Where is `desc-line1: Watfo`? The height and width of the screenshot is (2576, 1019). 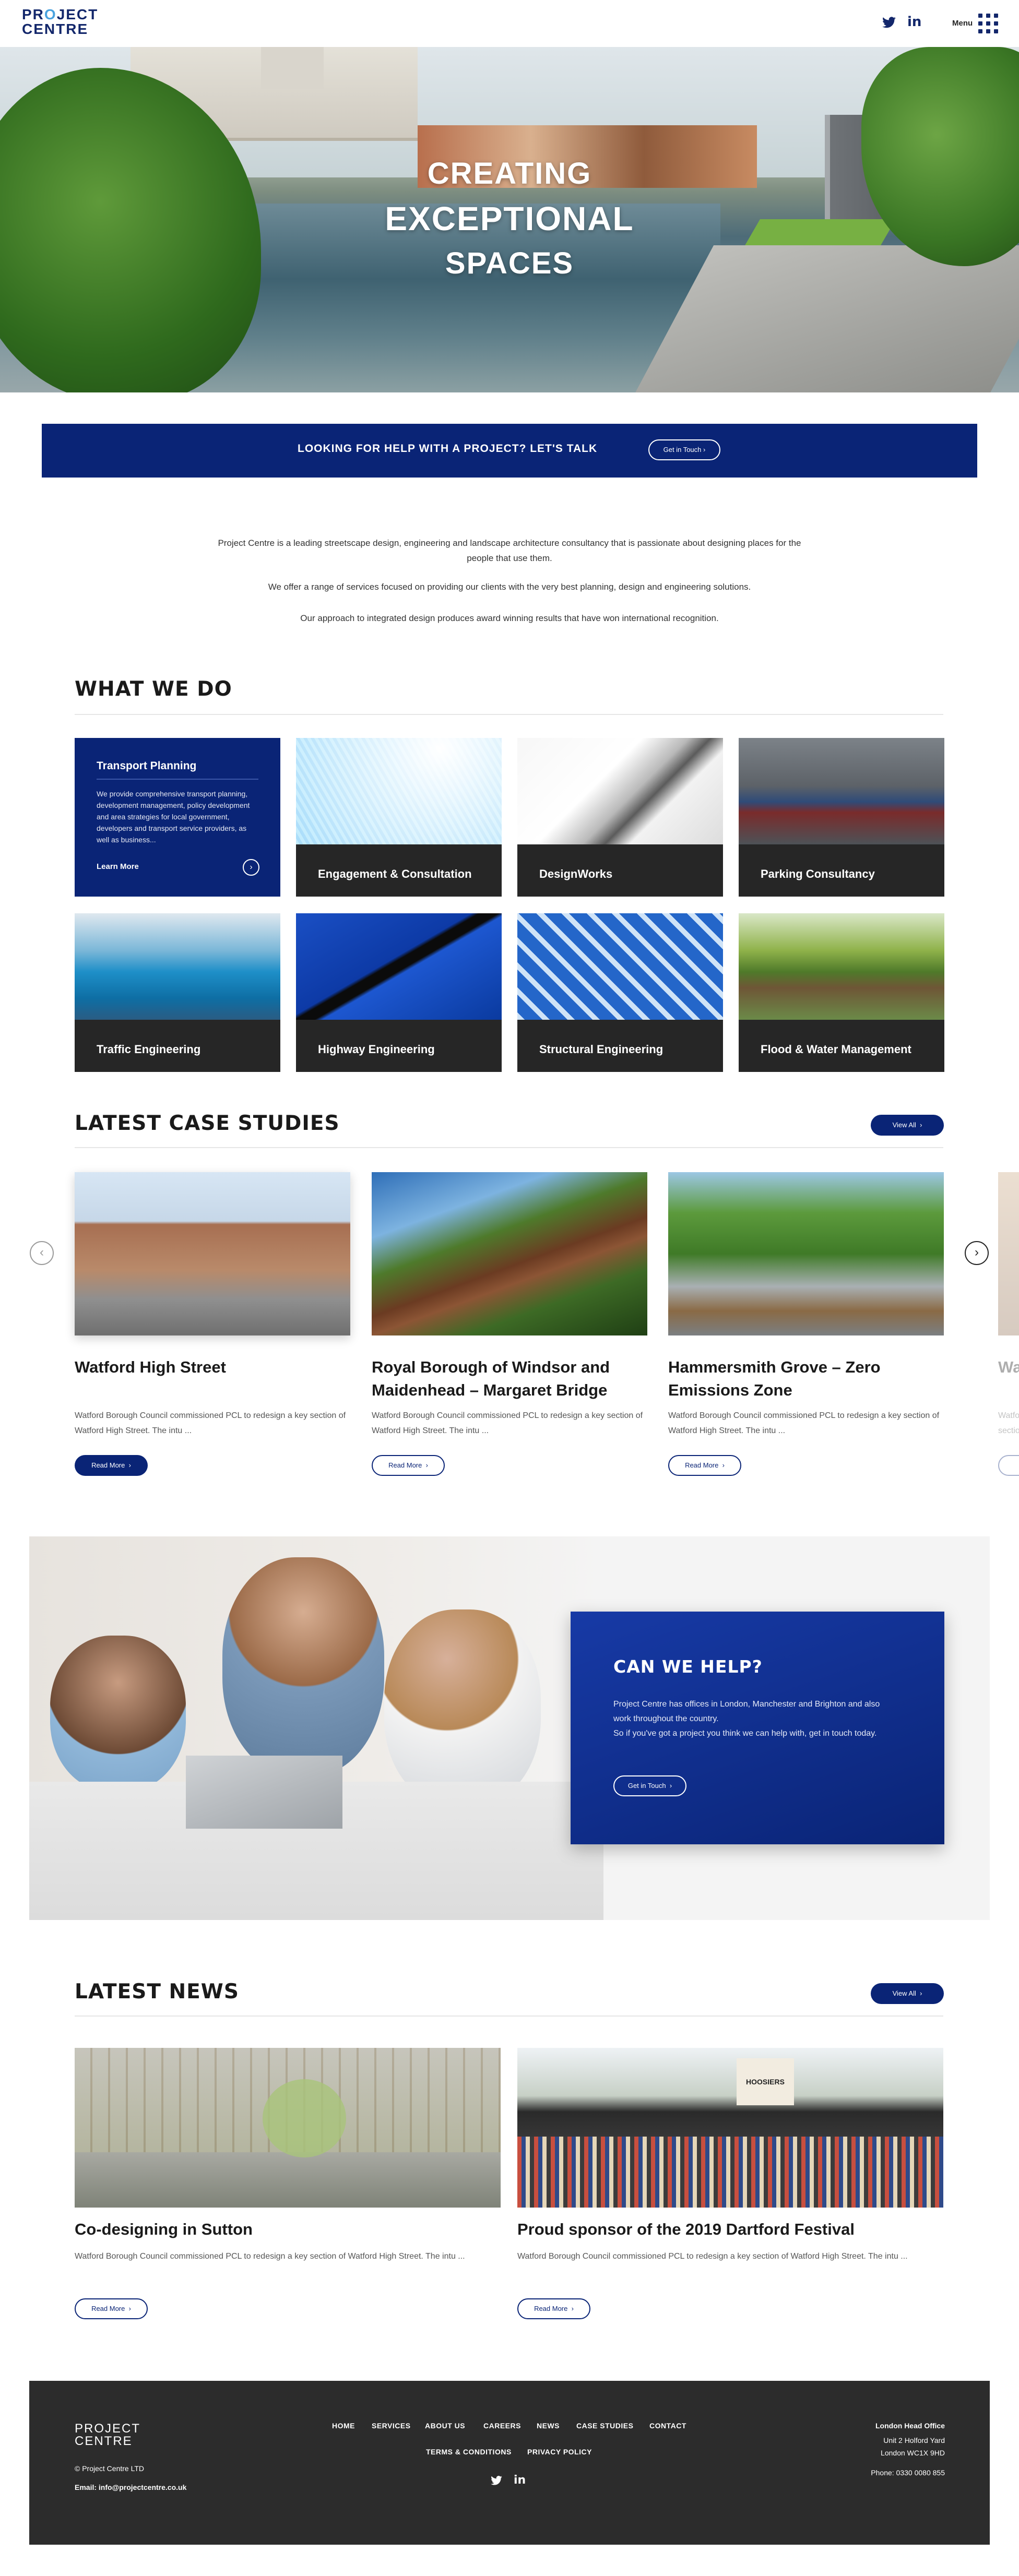 desc-line1: Watfo is located at coordinates (1008, 1415).